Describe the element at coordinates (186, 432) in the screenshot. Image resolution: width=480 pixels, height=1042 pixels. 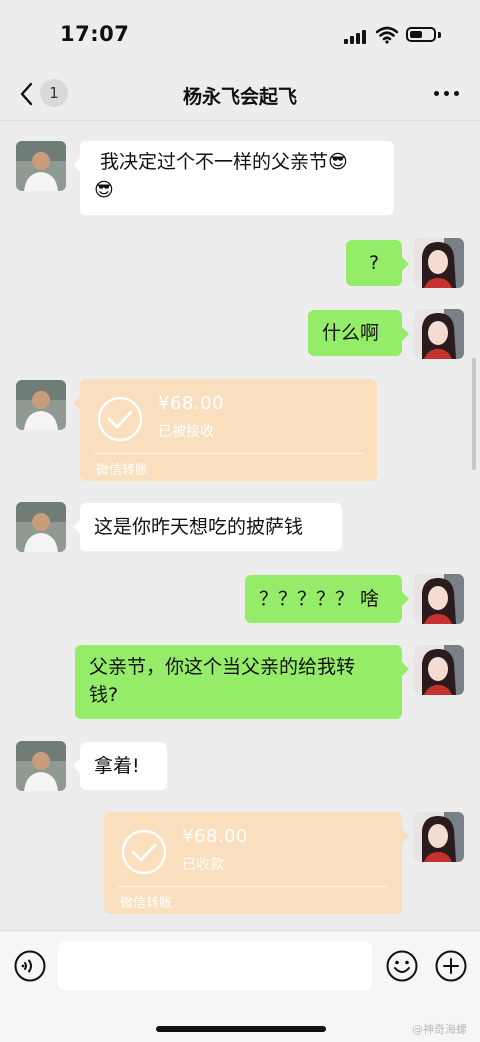
I see `transfer-status: 已被接收` at that location.